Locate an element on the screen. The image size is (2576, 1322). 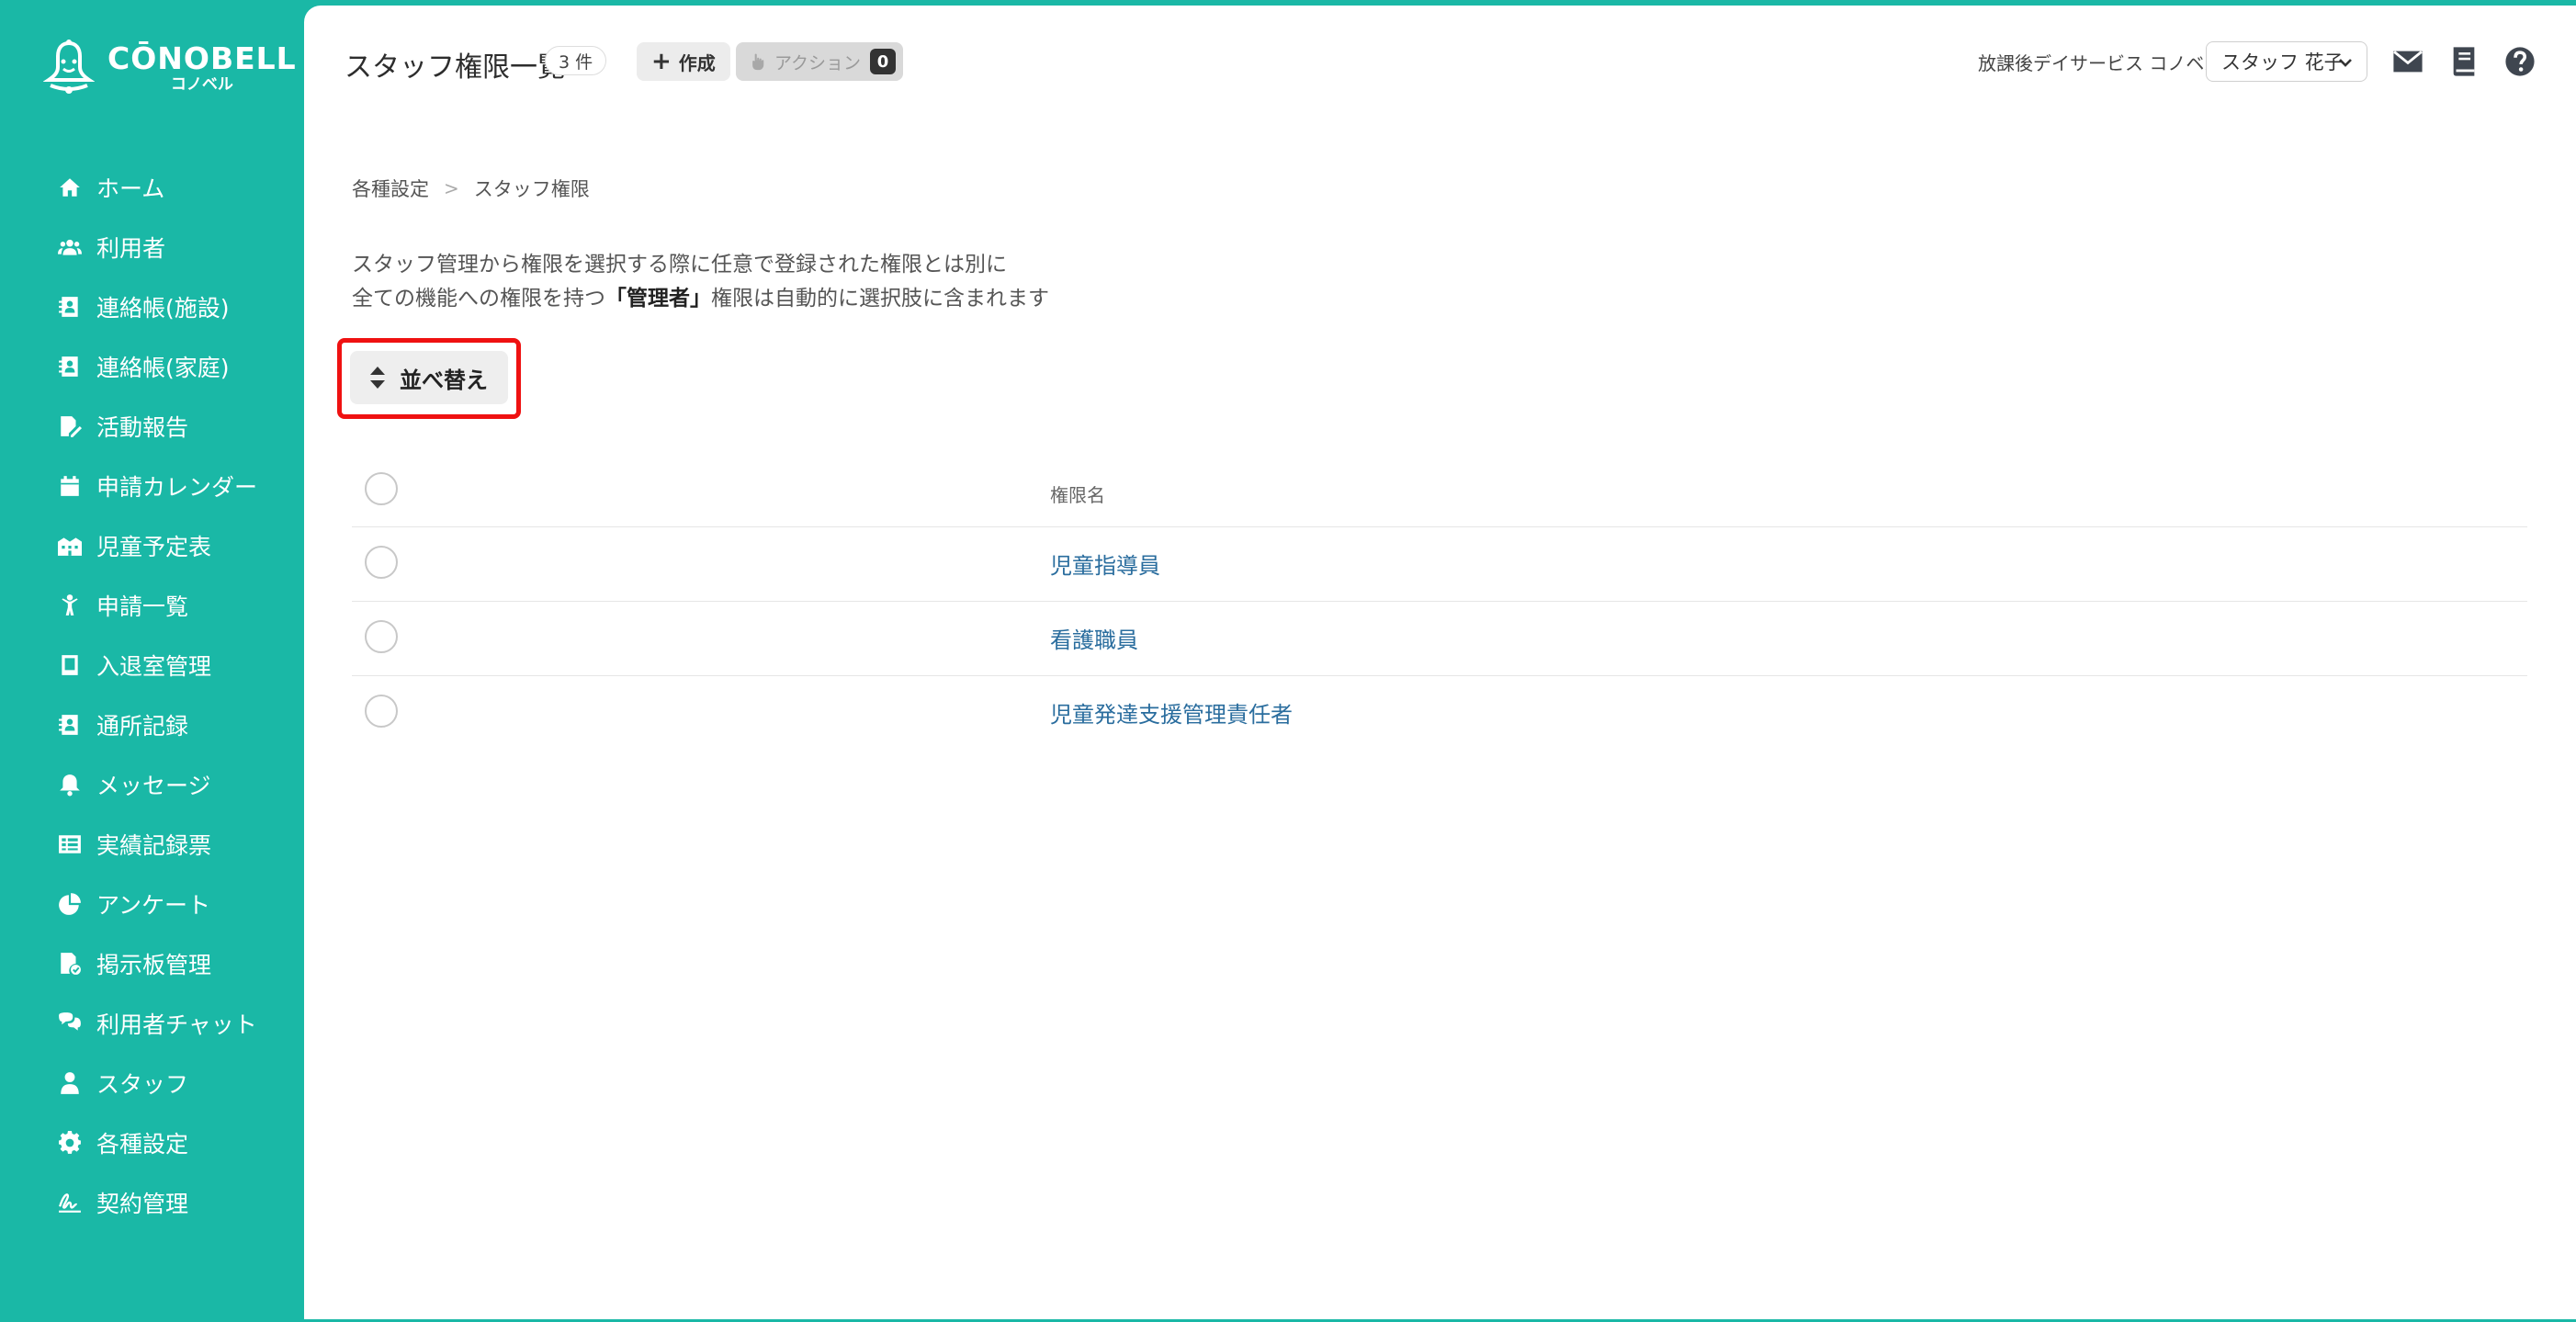
staff-icon is located at coordinates (70, 1083).